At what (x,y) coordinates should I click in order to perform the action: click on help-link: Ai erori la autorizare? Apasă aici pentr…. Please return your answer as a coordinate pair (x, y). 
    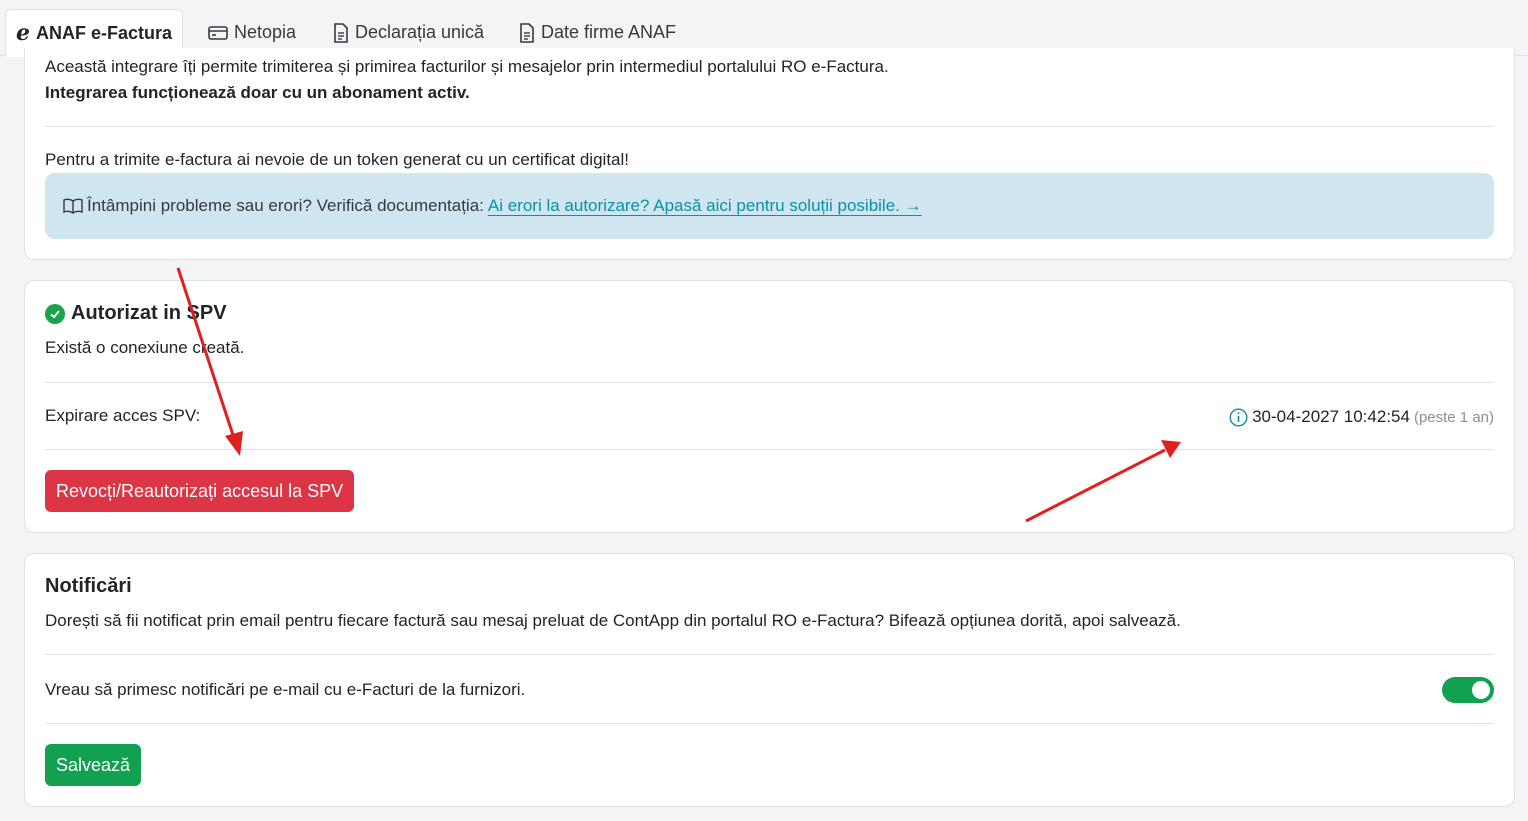
    Looking at the image, I should click on (705, 206).